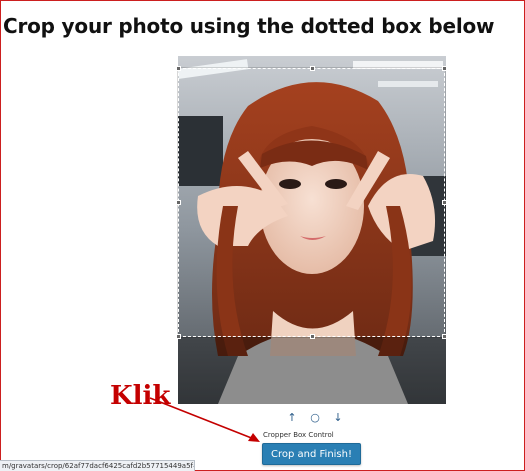  I want to click on crop-handle-middle-left, so click(178, 202).